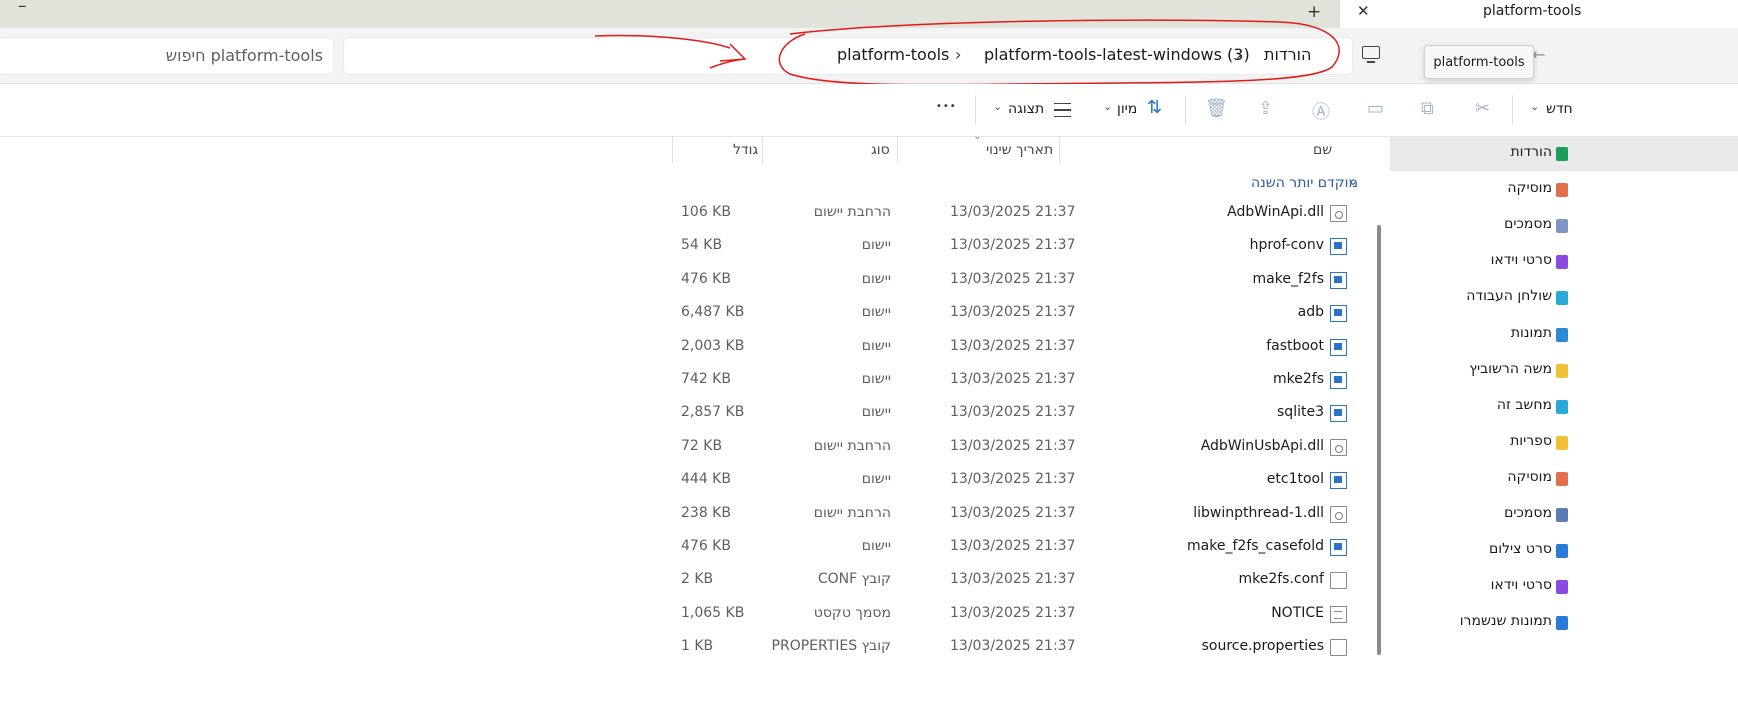 The height and width of the screenshot is (721, 1738). Describe the element at coordinates (1510, 369) in the screenshot. I see `nav-item: משה הרשוביץ` at that location.